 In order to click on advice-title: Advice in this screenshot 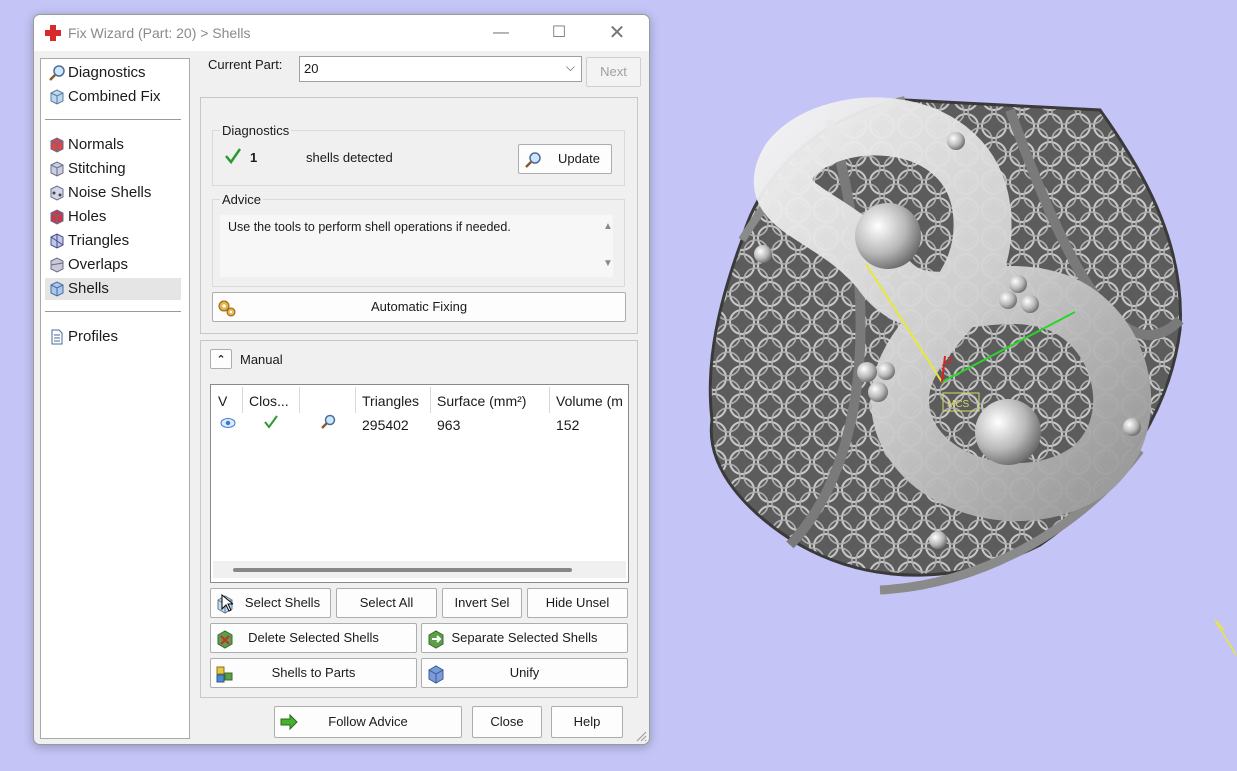, I will do `click(242, 199)`.